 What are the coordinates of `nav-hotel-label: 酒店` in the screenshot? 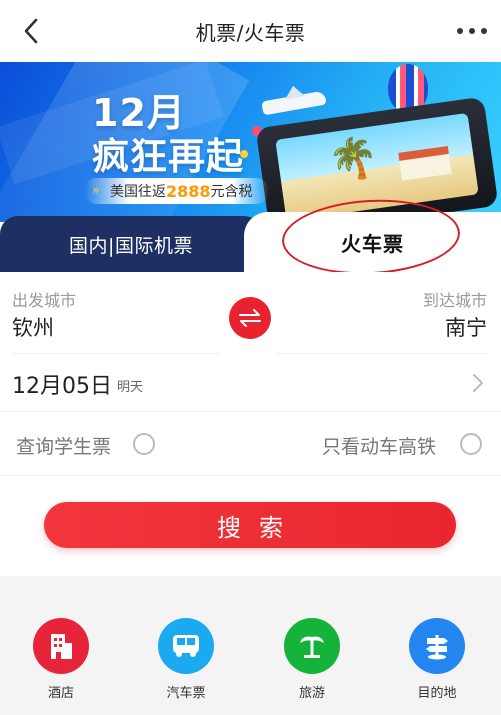 It's located at (60, 693).